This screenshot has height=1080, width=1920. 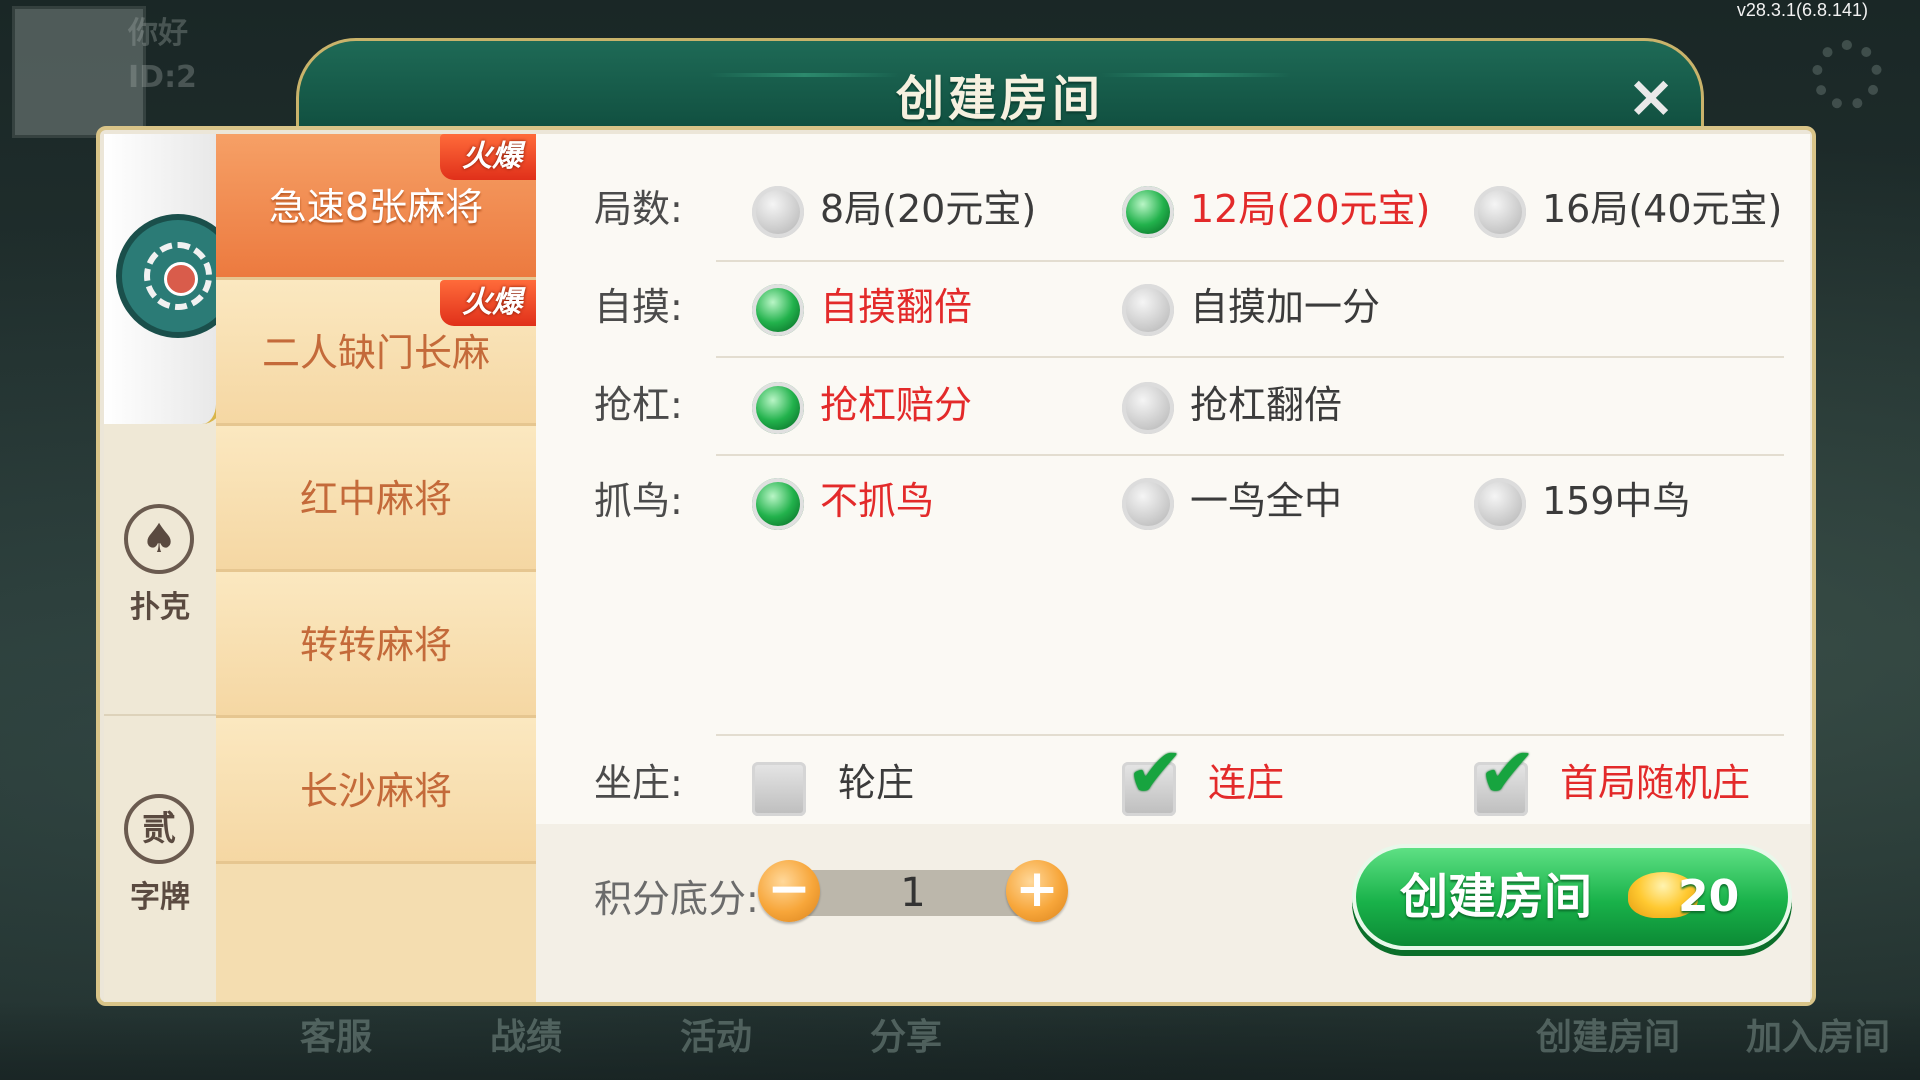 I want to click on create-room-label: 创建房间, so click(x=1496, y=897).